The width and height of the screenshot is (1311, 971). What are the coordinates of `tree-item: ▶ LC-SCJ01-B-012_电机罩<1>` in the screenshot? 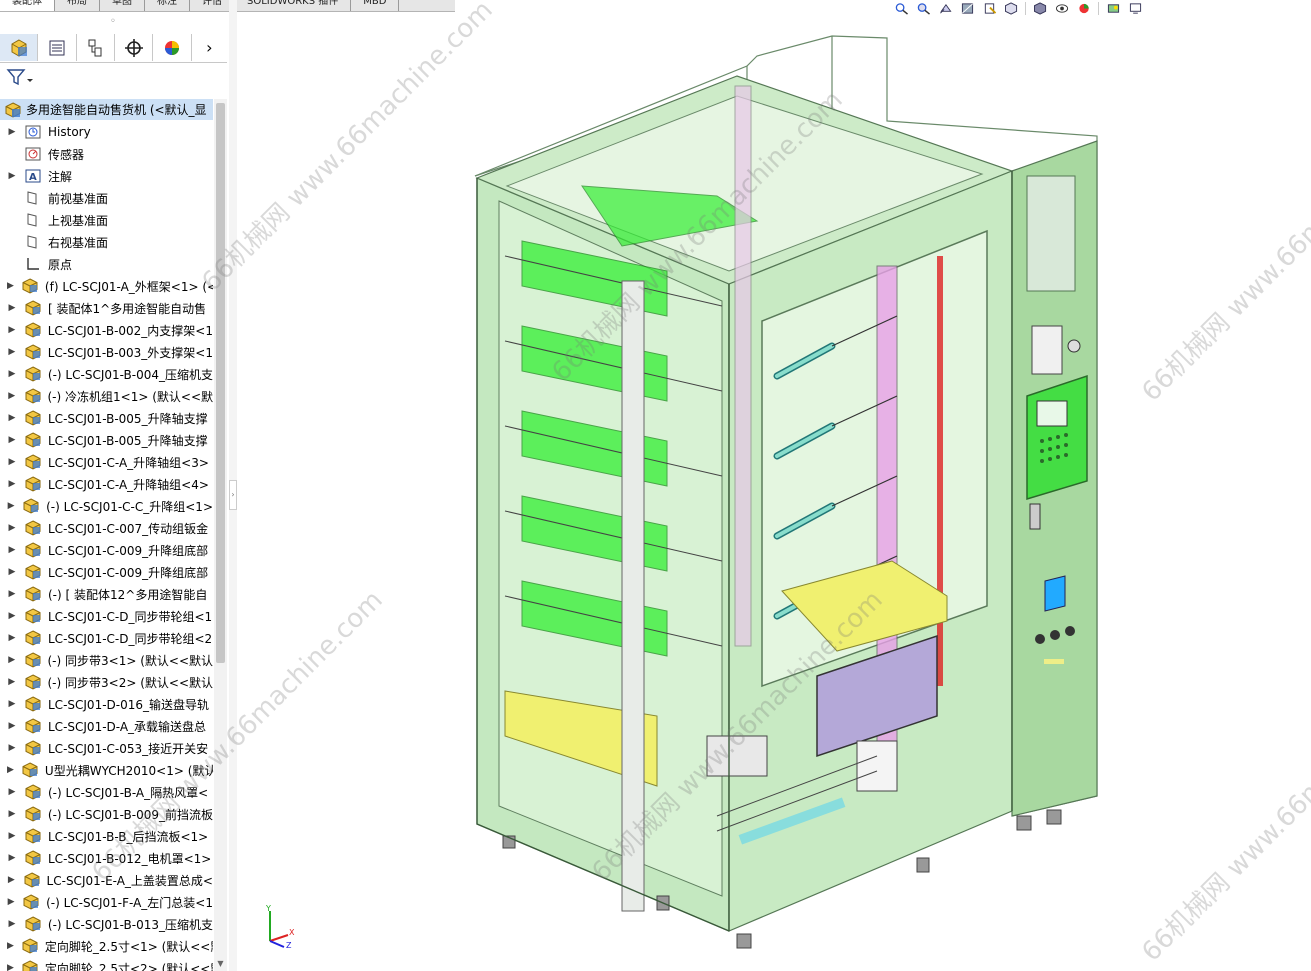 It's located at (106, 858).